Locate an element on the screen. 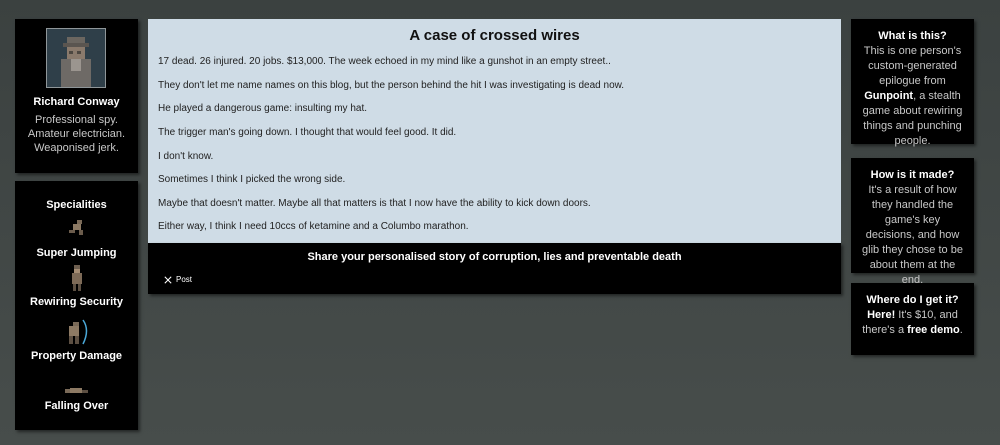 The height and width of the screenshot is (445, 1000). here-link: Here! is located at coordinates (881, 315).